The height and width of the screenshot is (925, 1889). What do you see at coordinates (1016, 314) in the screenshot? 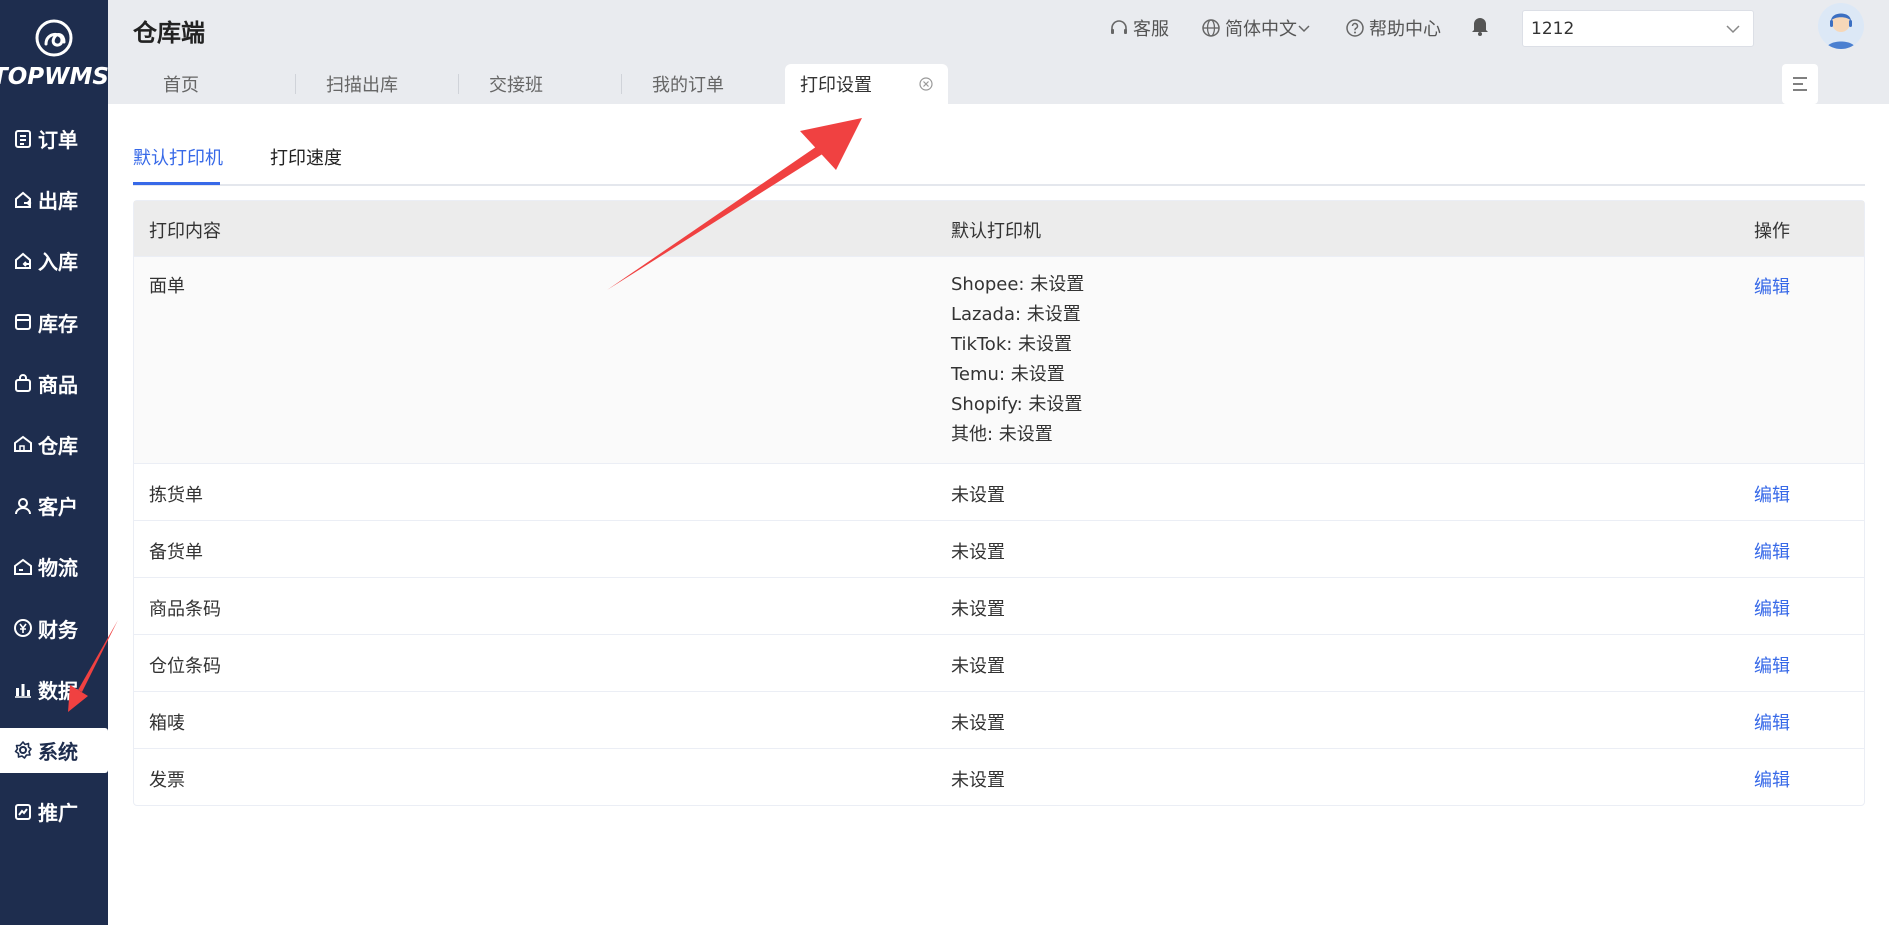
I see `printer-lazada: Lazada: 未设置` at bounding box center [1016, 314].